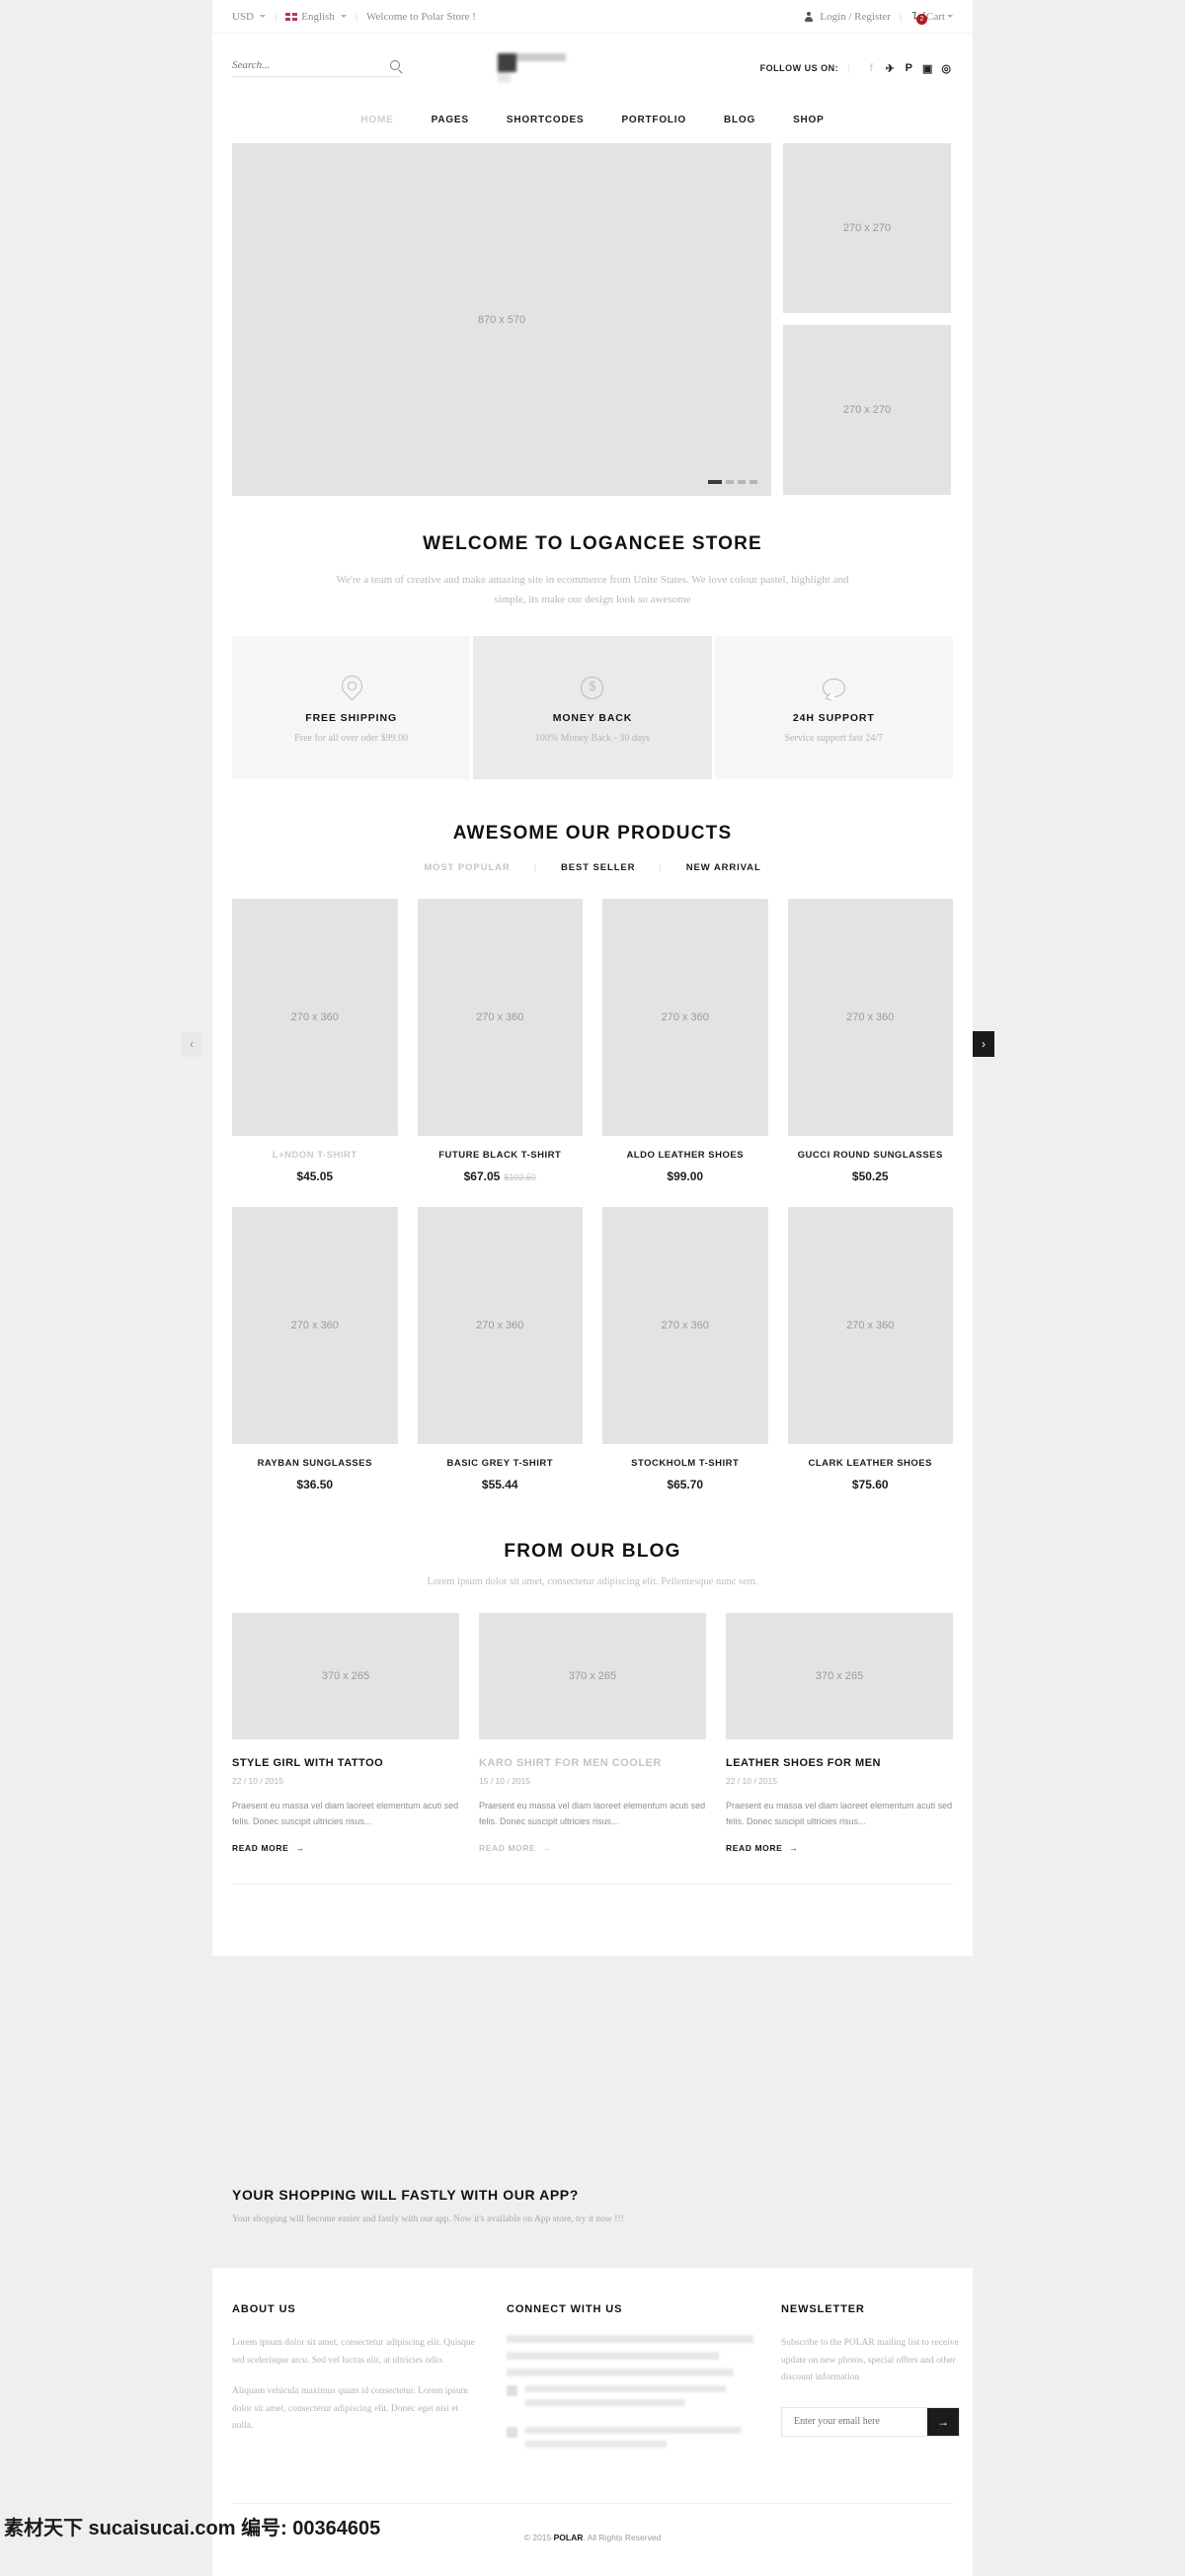 This screenshot has height=2576, width=1185. I want to click on tab-most-popular: MOST POPULAR, so click(467, 867).